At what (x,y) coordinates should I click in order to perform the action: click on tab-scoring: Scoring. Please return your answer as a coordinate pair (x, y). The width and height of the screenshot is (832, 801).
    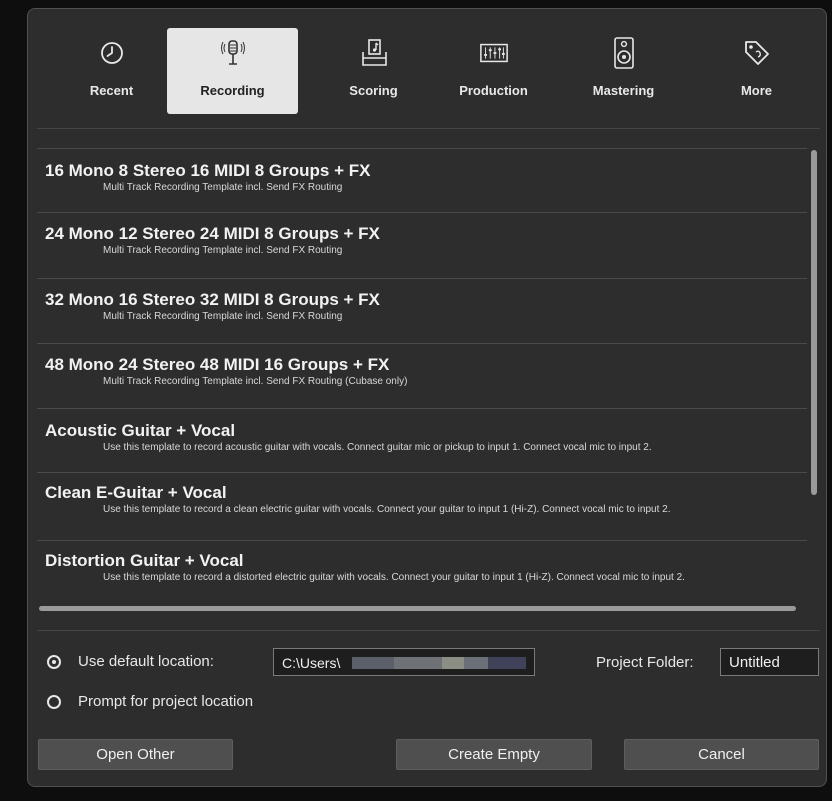
    Looking at the image, I should click on (373, 71).